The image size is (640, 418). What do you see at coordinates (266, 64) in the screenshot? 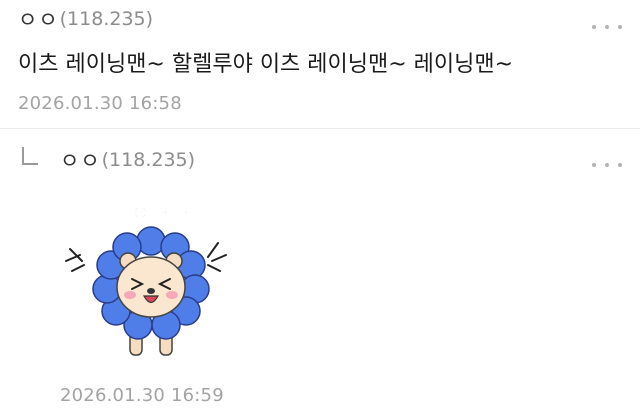
I see `comment-text: 이츠 레이닝맨~ 할렐루야 이츠 레이닝맨~ 레이닝맨~` at bounding box center [266, 64].